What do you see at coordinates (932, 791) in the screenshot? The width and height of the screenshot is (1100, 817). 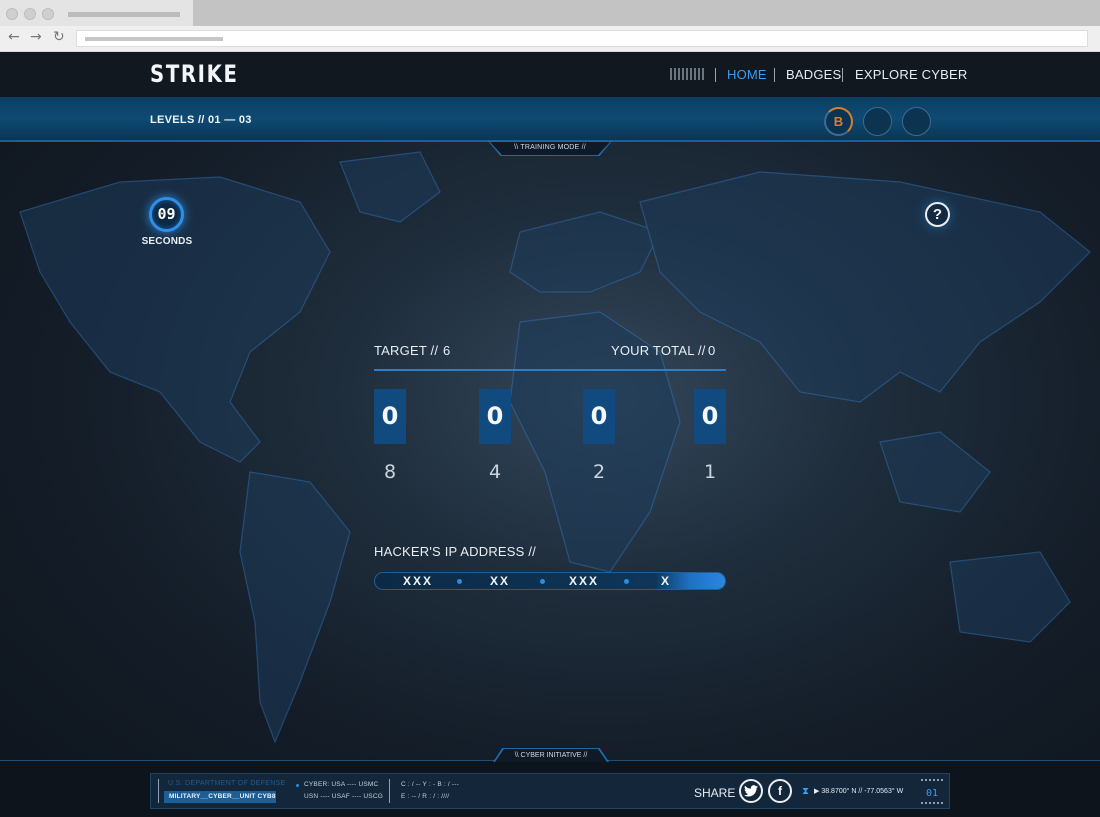 I see `page-indicator: 01` at bounding box center [932, 791].